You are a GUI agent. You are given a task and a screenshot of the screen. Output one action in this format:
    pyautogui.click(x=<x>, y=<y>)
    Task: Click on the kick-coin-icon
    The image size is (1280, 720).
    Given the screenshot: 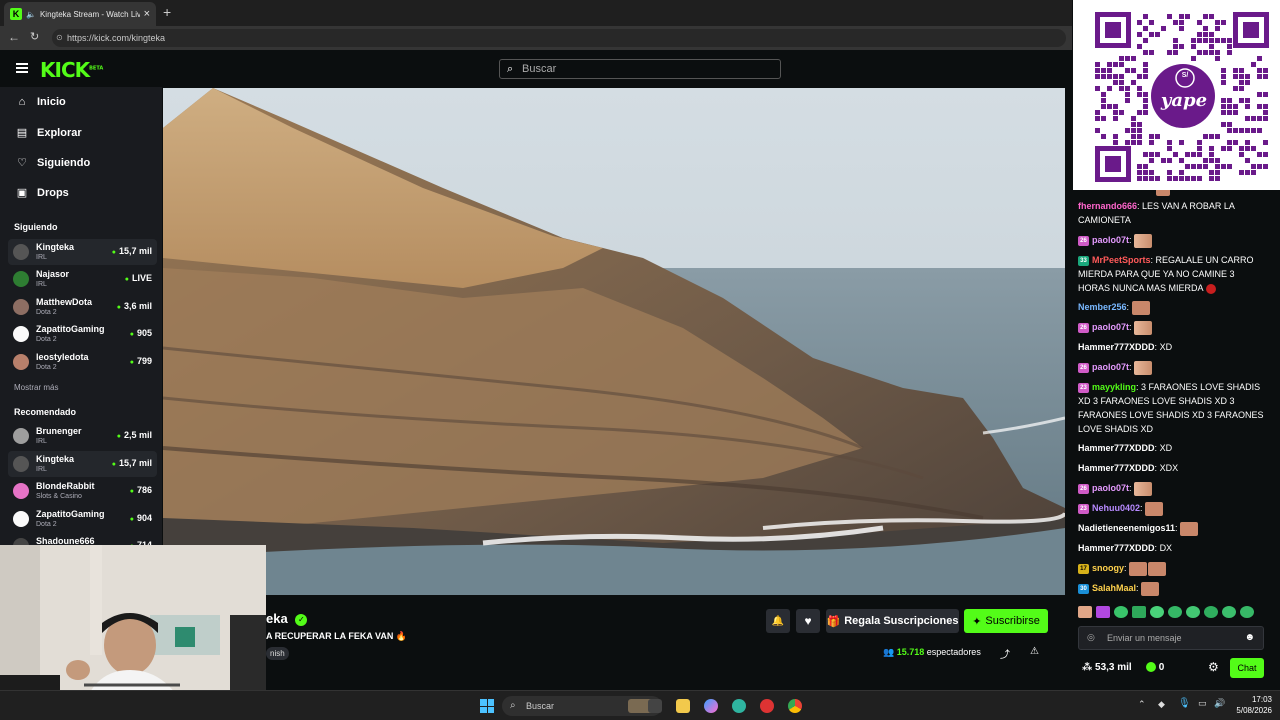 What is the action you would take?
    pyautogui.click(x=1151, y=667)
    